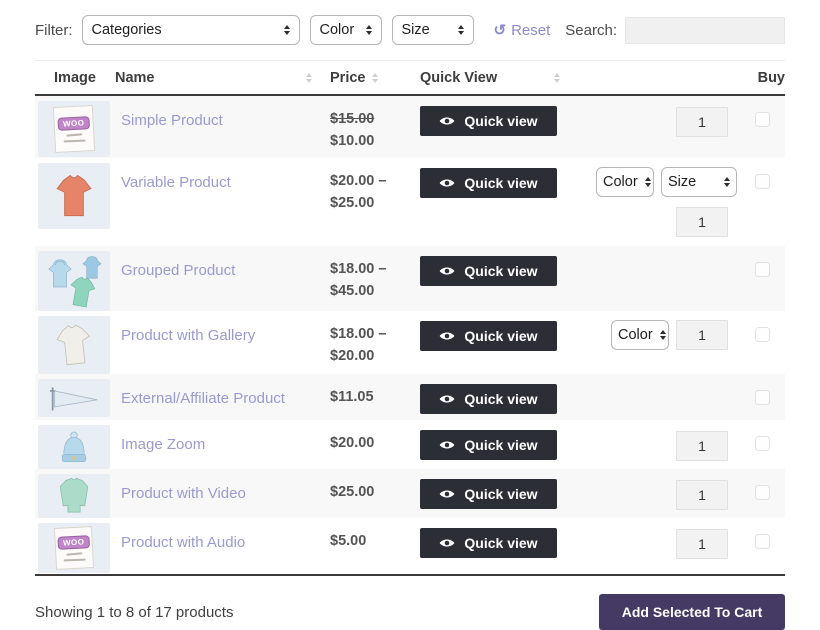 The width and height of the screenshot is (820, 630). I want to click on product-price: $11.05, so click(352, 397).